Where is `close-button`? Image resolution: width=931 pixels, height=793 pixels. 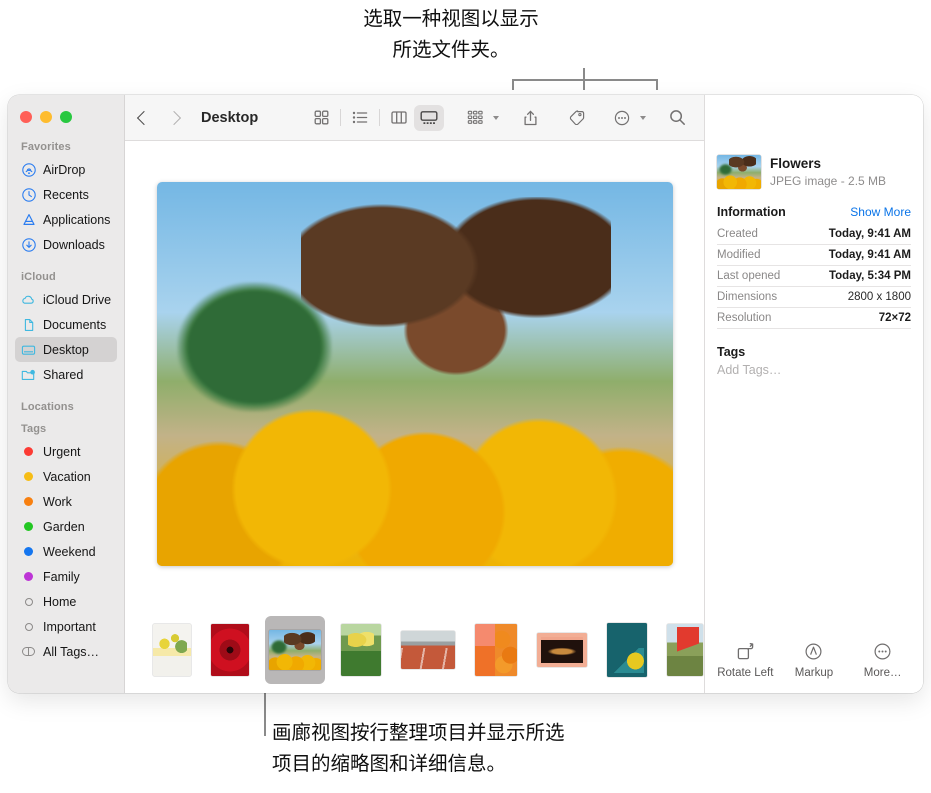
close-button is located at coordinates (26, 117).